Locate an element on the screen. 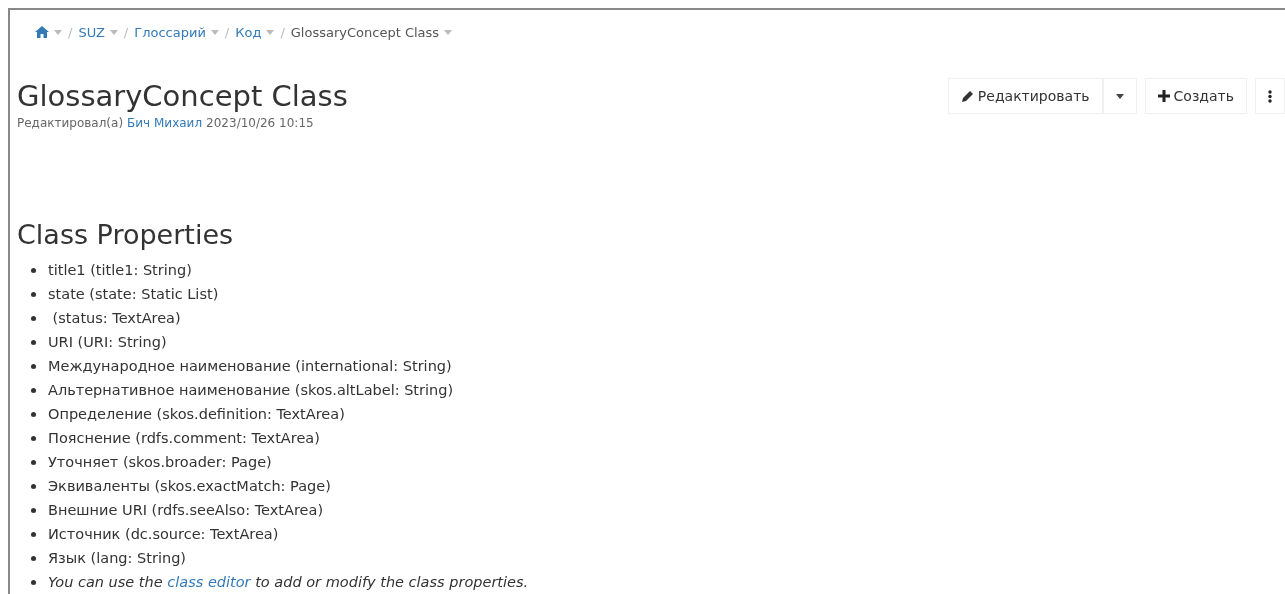 The width and height of the screenshot is (1285, 594). property-item: Язык (lang: String) is located at coordinates (117, 558).